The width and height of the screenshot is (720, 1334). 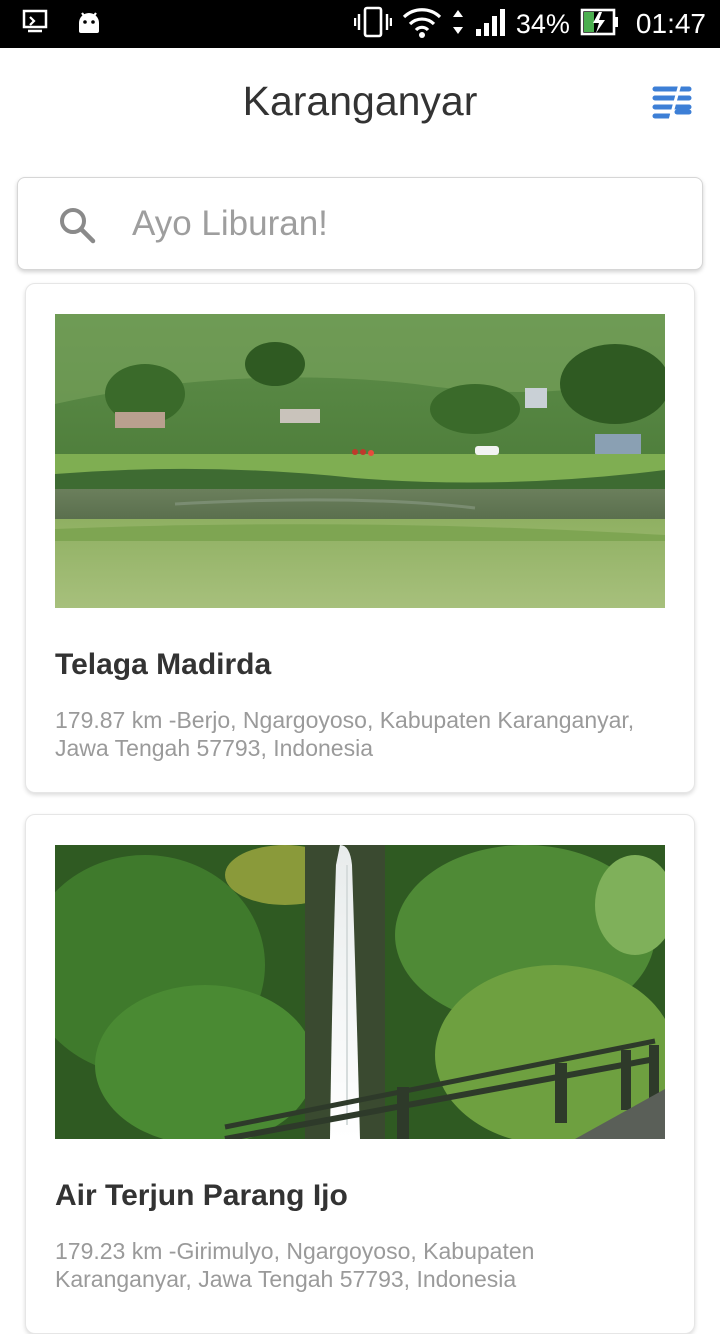 I want to click on search-bar, so click(x=360, y=223).